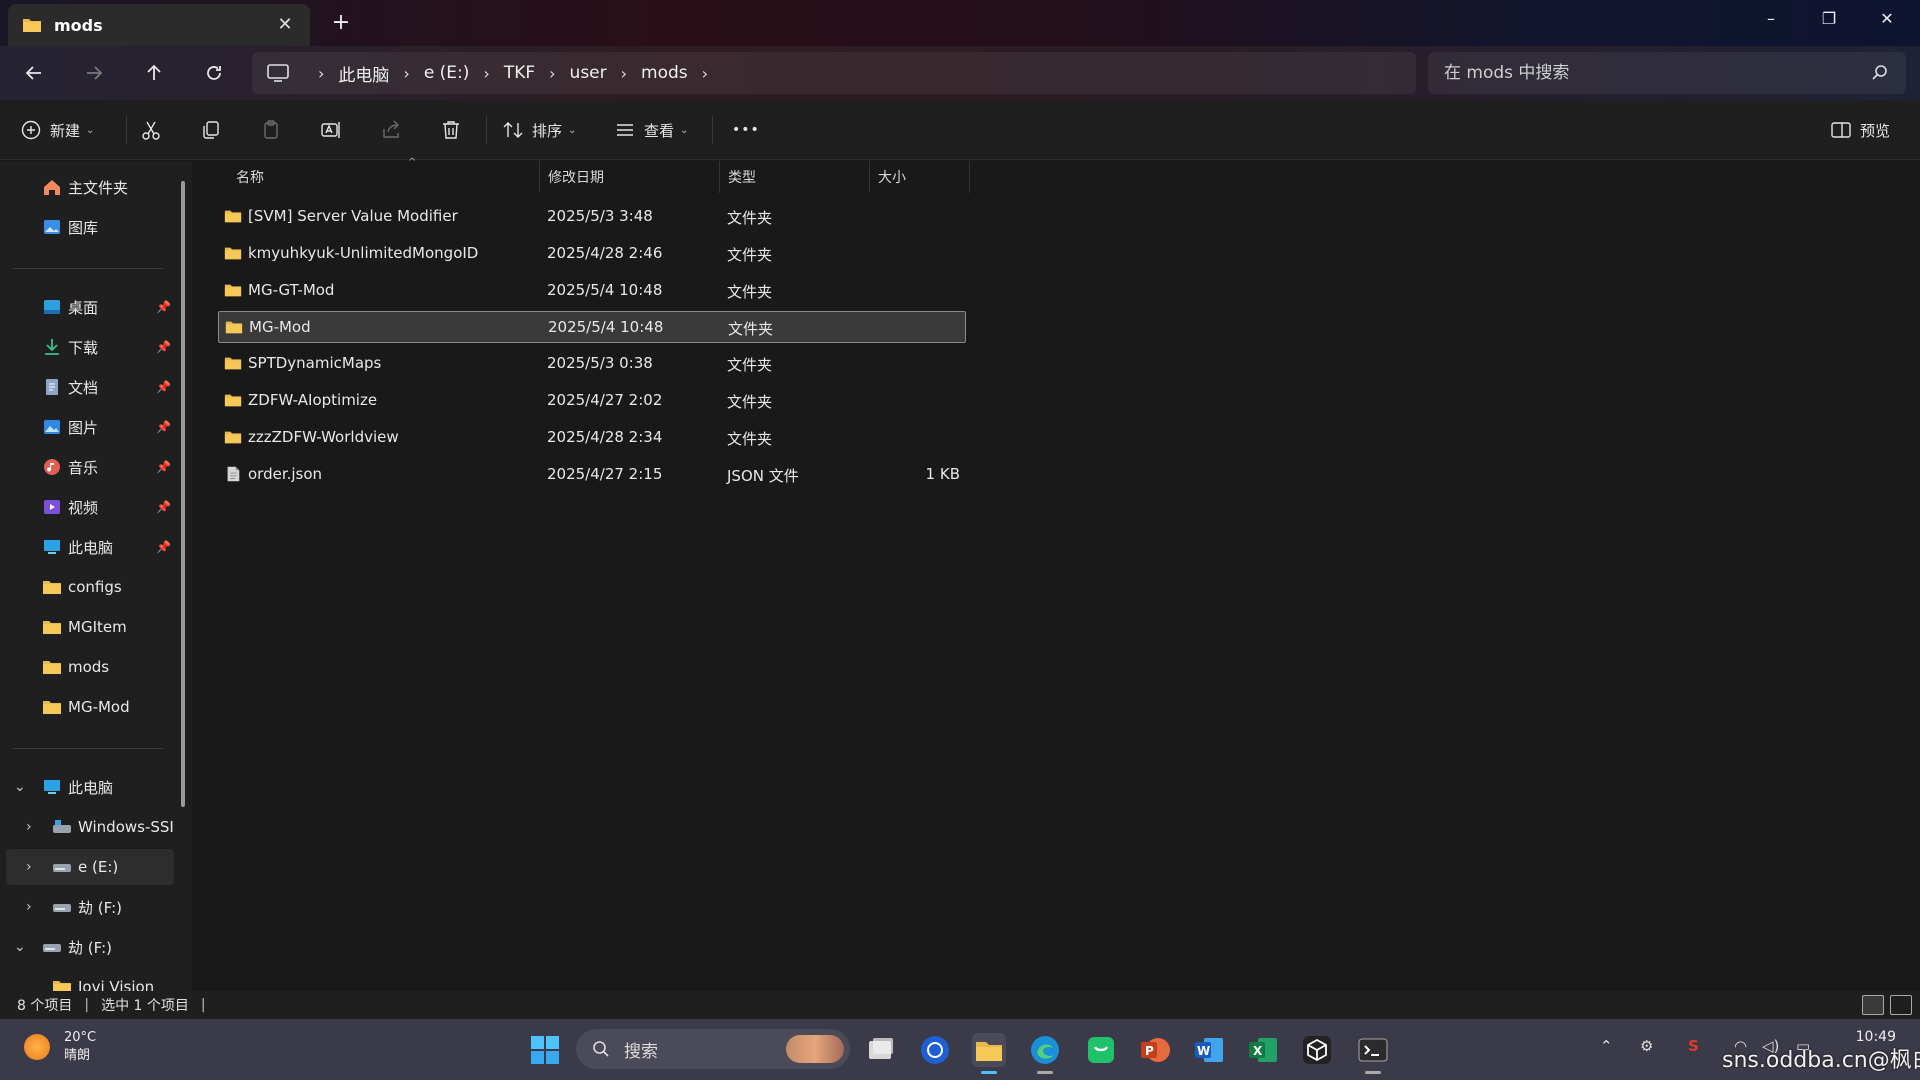 The height and width of the screenshot is (1080, 1920). I want to click on new-button: 新建 ⌄, so click(57, 130).